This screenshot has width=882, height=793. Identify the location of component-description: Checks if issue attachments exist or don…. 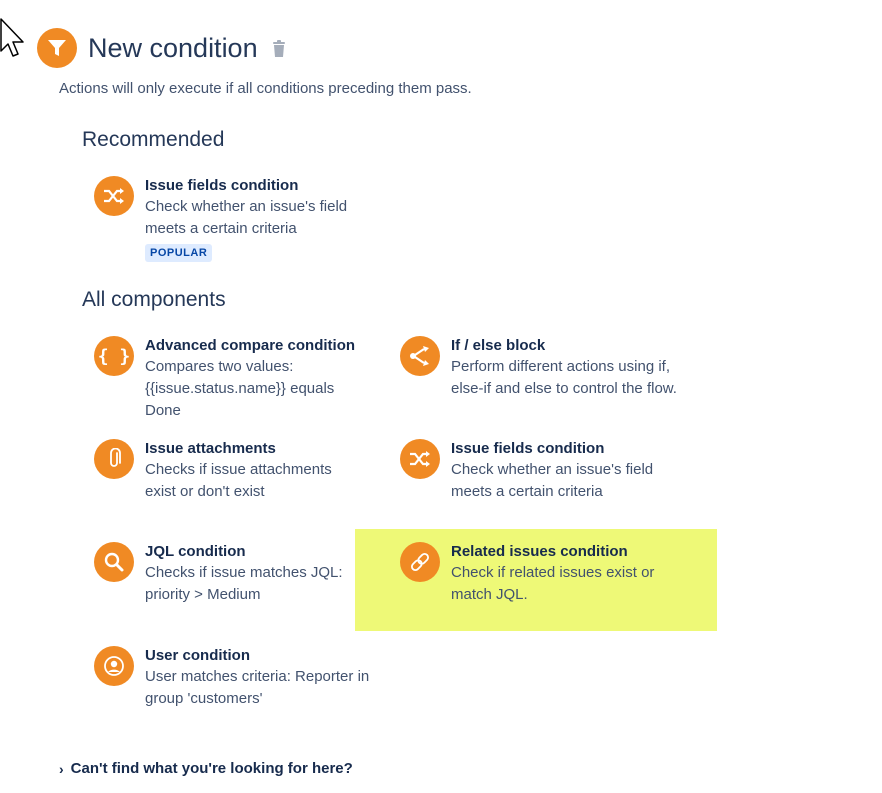
(238, 480).